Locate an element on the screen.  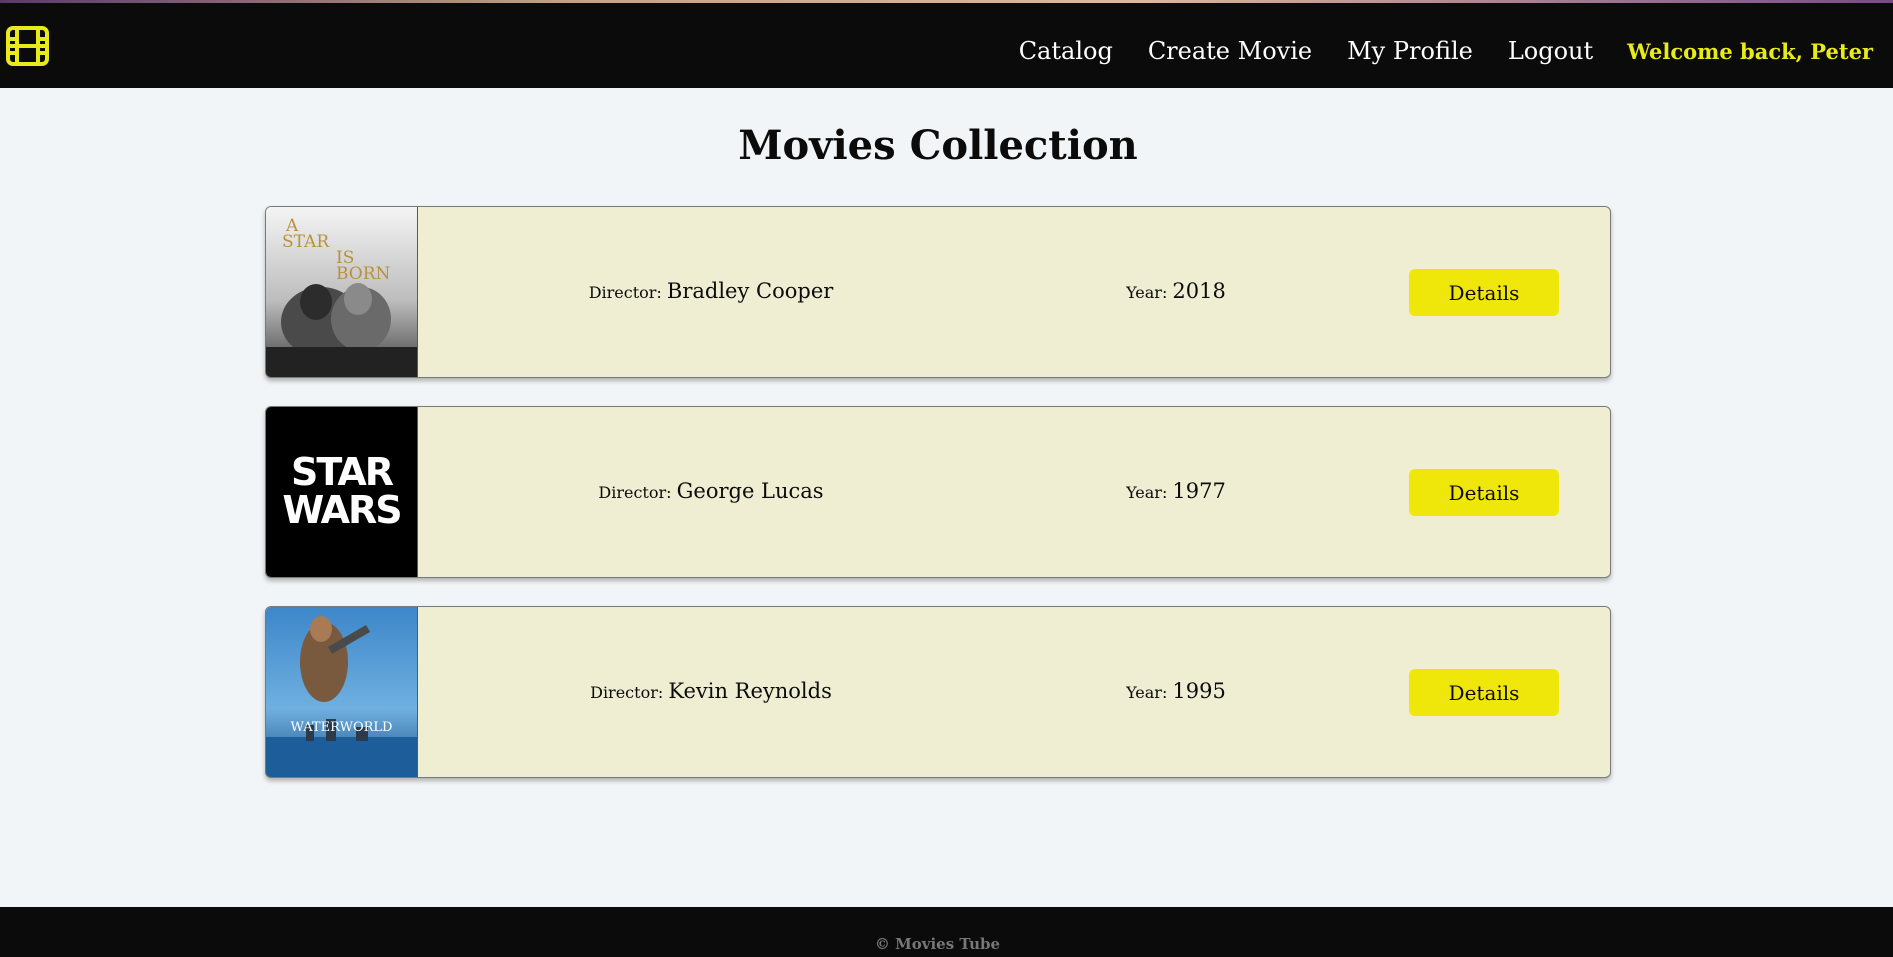
movie-director: Director: Kevin Reynolds is located at coordinates (711, 691).